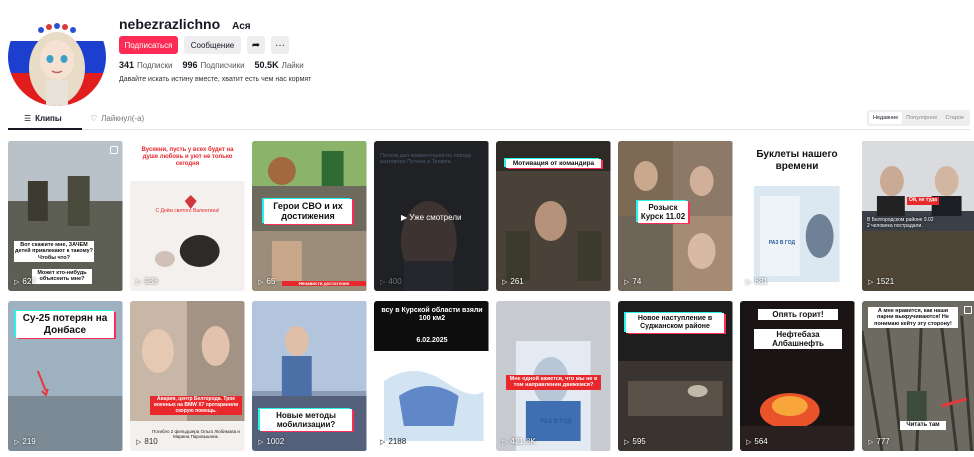 The width and height of the screenshot is (974, 457). What do you see at coordinates (391, 281) in the screenshot?
I see `view-count: ▷ 400` at bounding box center [391, 281].